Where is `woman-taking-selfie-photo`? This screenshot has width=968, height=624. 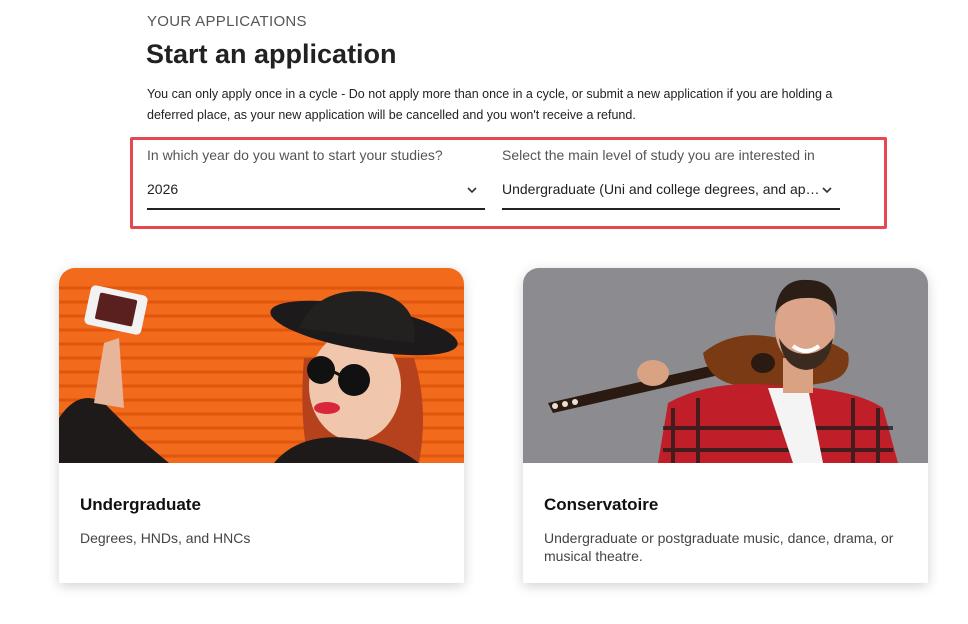 woman-taking-selfie-photo is located at coordinates (261, 365).